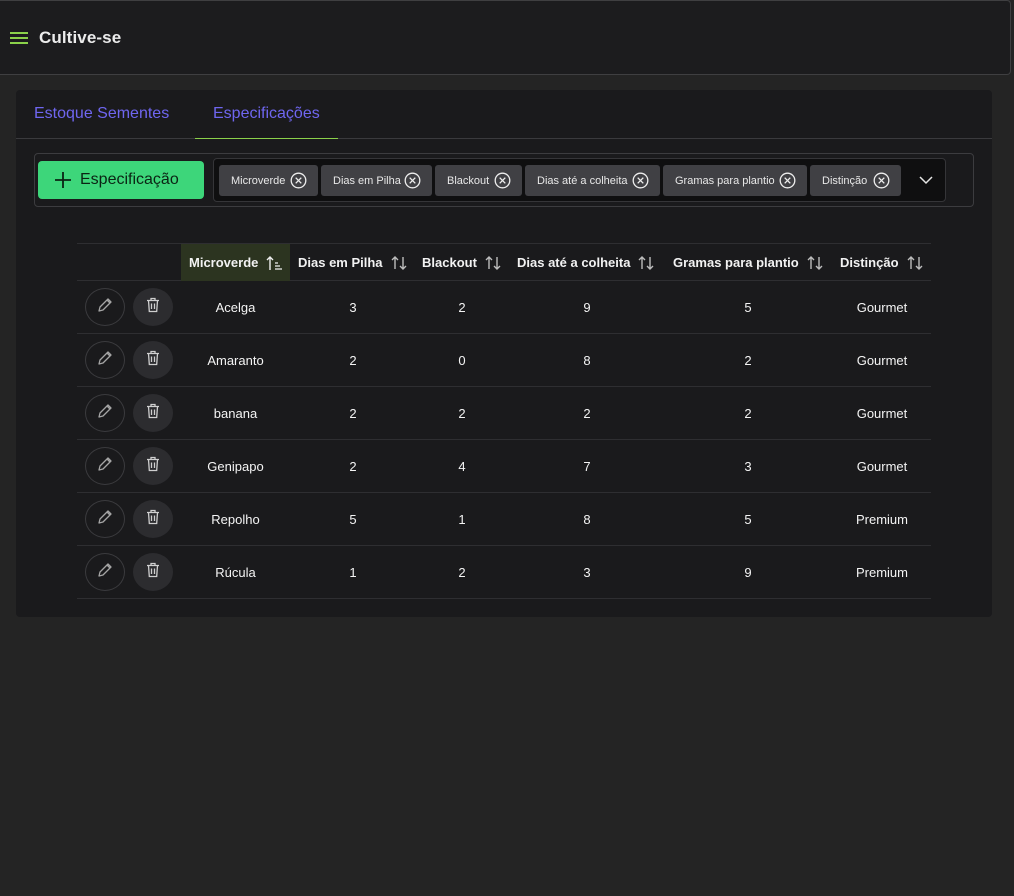 The image size is (1014, 896). What do you see at coordinates (235, 519) in the screenshot?
I see `cell-microverde: Repolho` at bounding box center [235, 519].